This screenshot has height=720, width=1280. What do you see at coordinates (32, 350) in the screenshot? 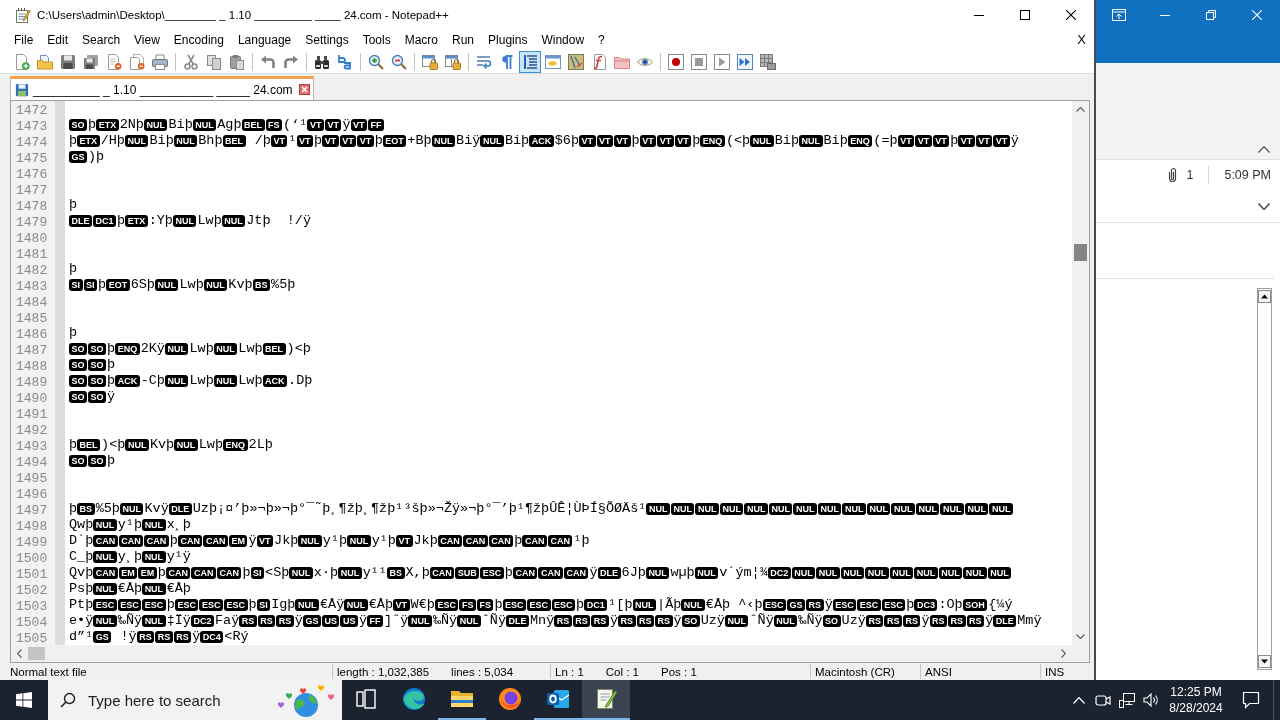
I see `line-number: 1487` at bounding box center [32, 350].